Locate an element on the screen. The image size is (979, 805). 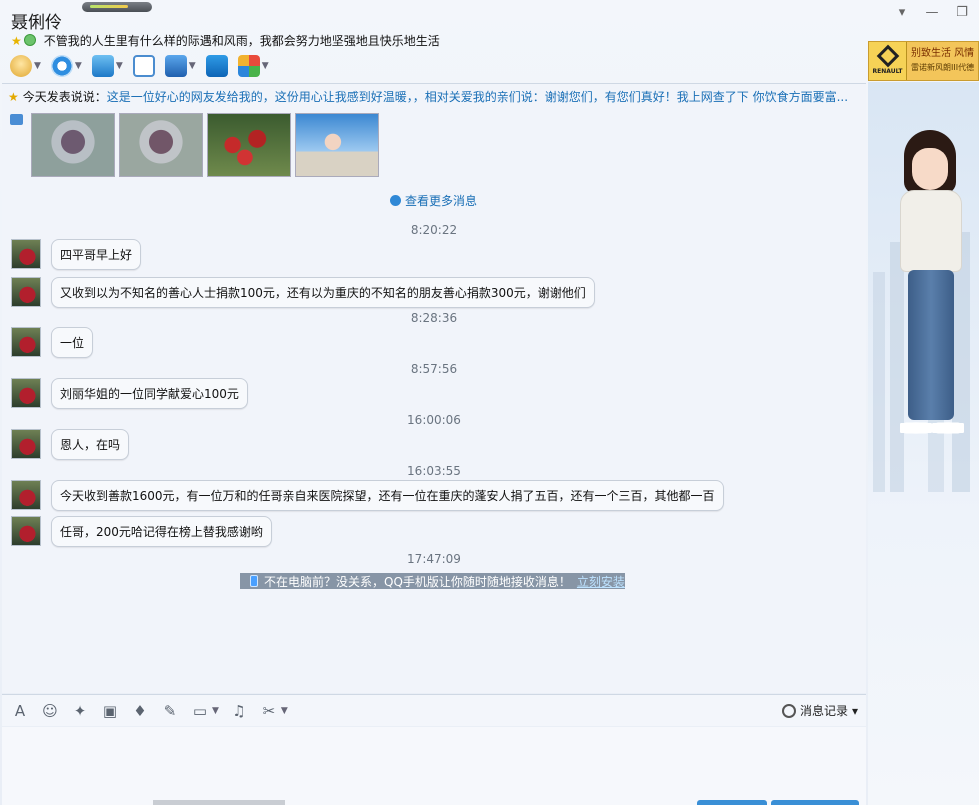
create-discussion-button is located at coordinates (144, 66).